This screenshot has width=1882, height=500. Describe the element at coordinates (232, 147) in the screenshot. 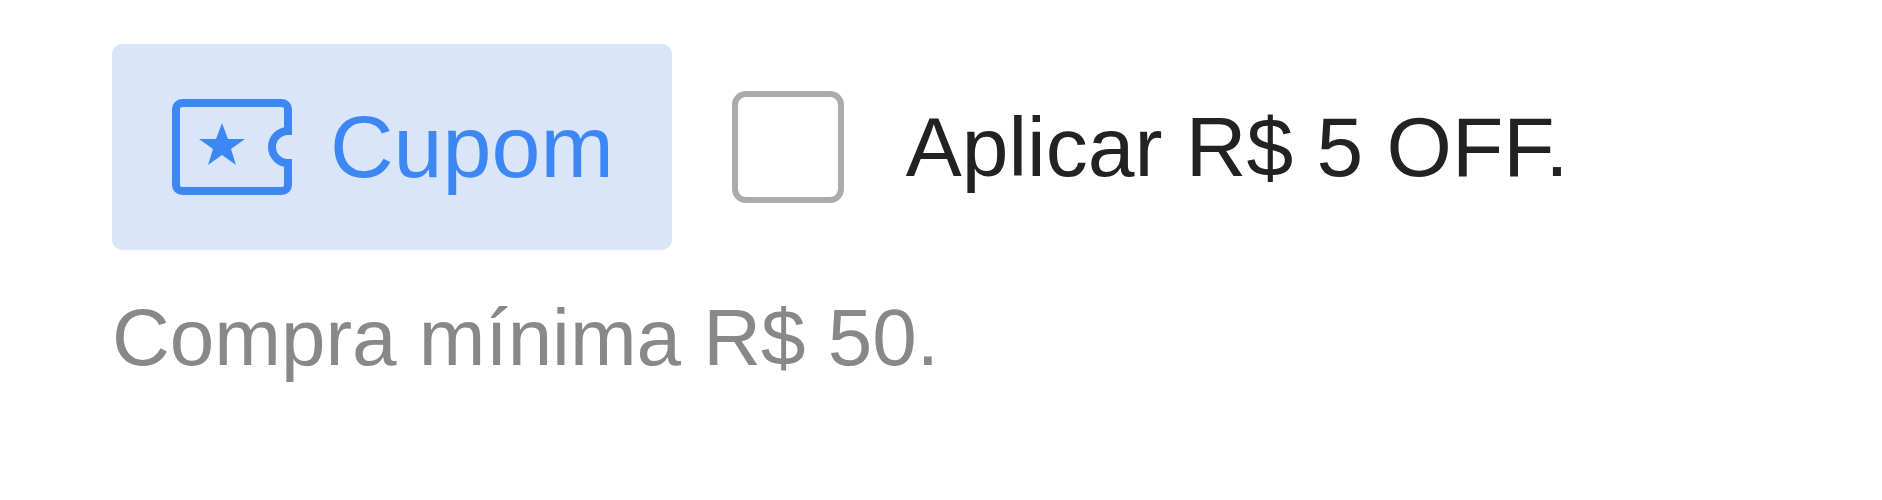

I see `ticket-star-icon` at that location.